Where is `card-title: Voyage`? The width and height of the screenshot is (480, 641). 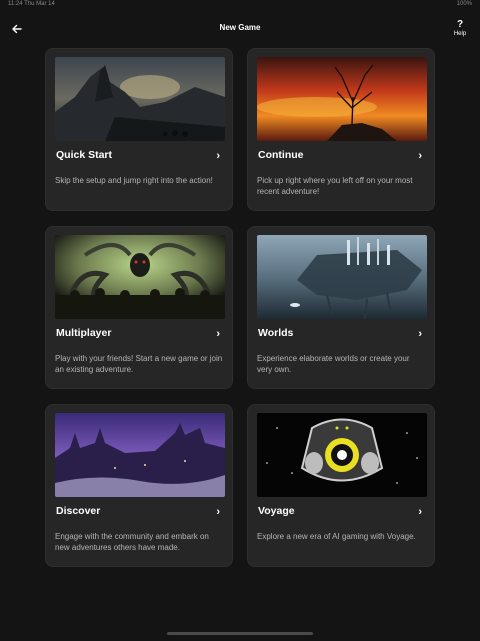 card-title: Voyage is located at coordinates (276, 511).